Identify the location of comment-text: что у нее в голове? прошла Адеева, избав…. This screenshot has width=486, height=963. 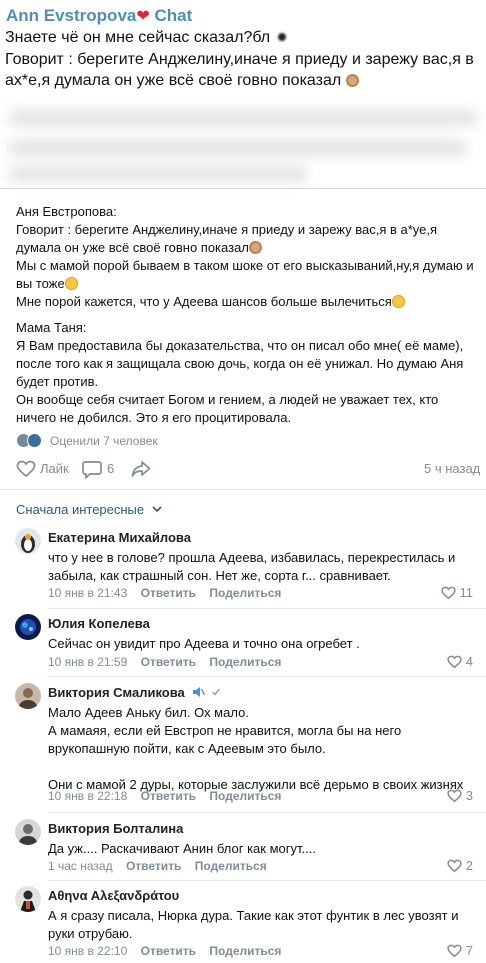
(252, 566).